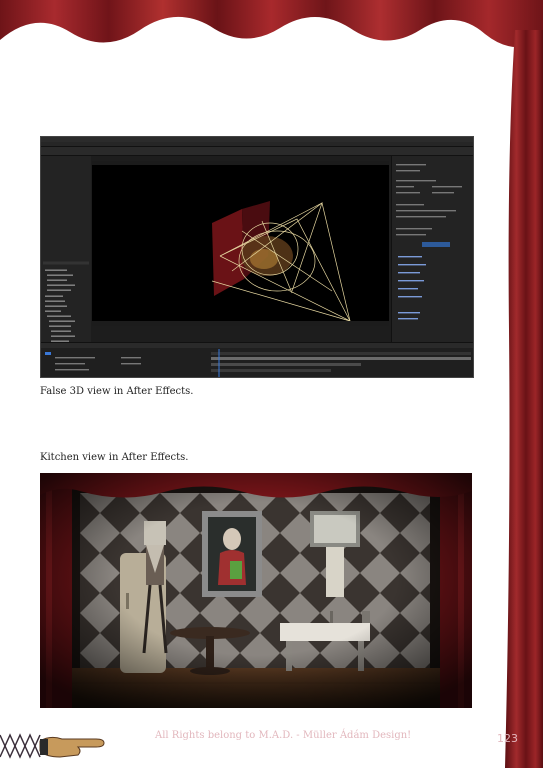  What do you see at coordinates (117, 391) in the screenshot?
I see `caption-false-3d: False 3D view in After Effects.` at bounding box center [117, 391].